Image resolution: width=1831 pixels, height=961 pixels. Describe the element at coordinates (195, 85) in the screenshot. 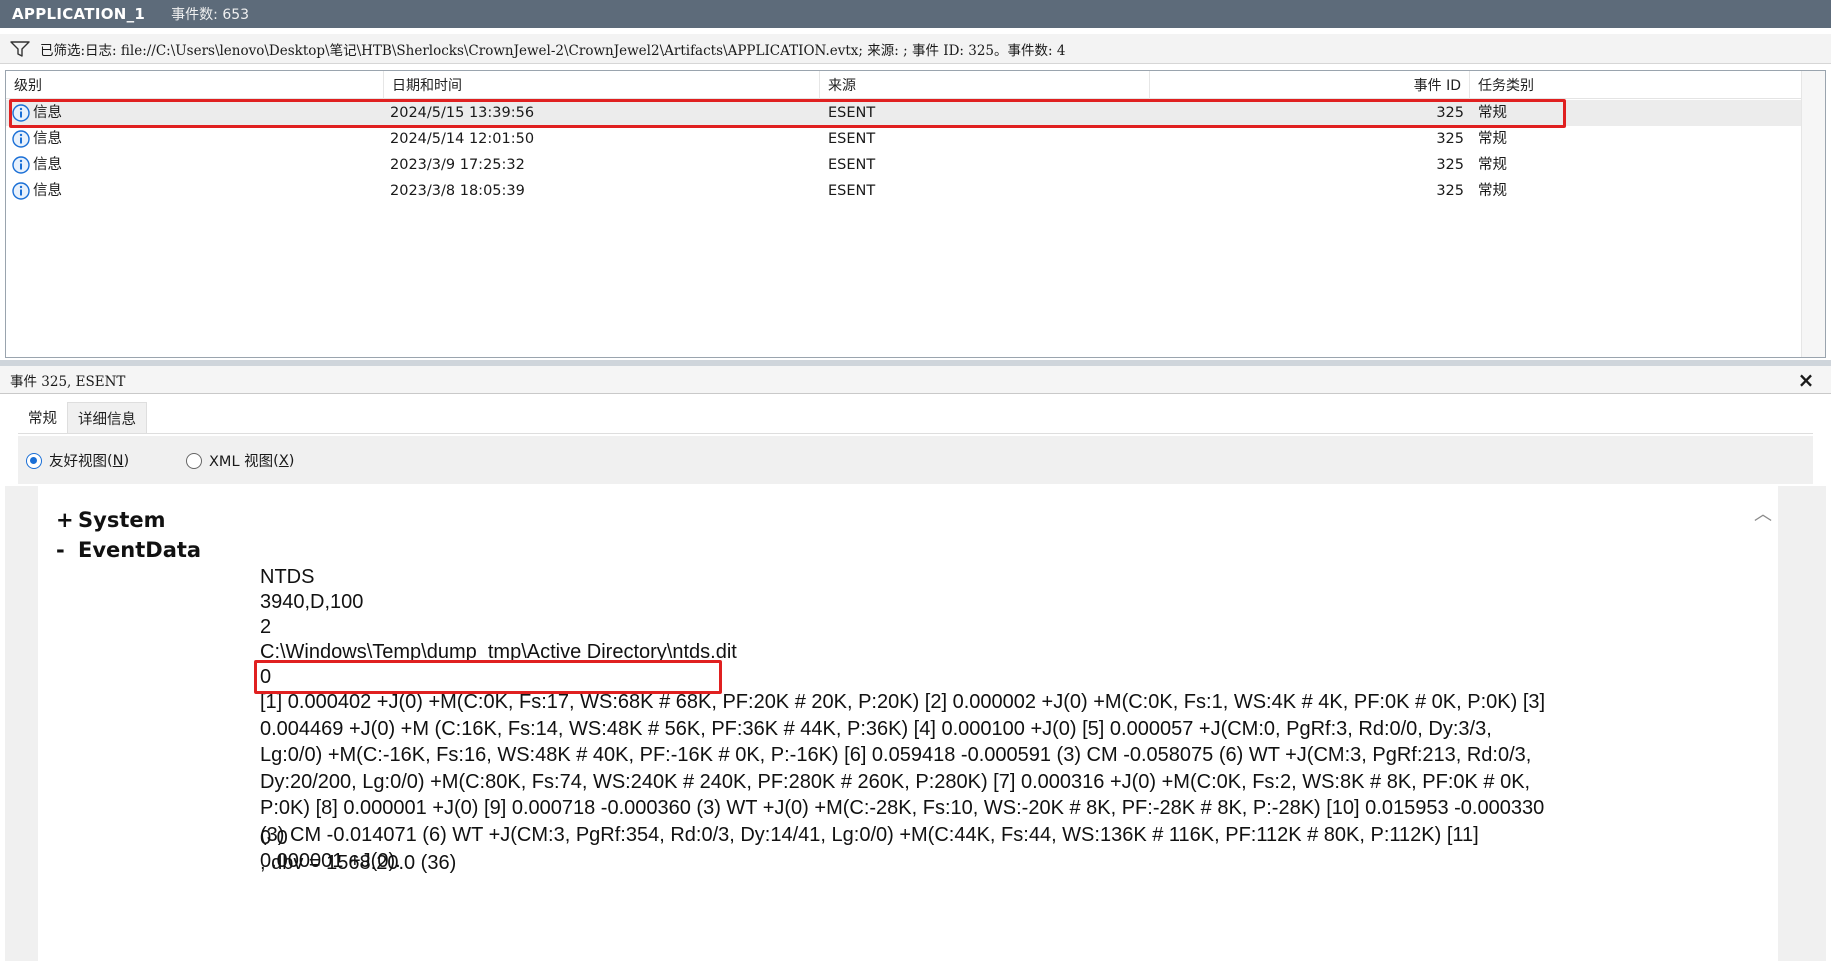

I see `column-level: 级别` at that location.